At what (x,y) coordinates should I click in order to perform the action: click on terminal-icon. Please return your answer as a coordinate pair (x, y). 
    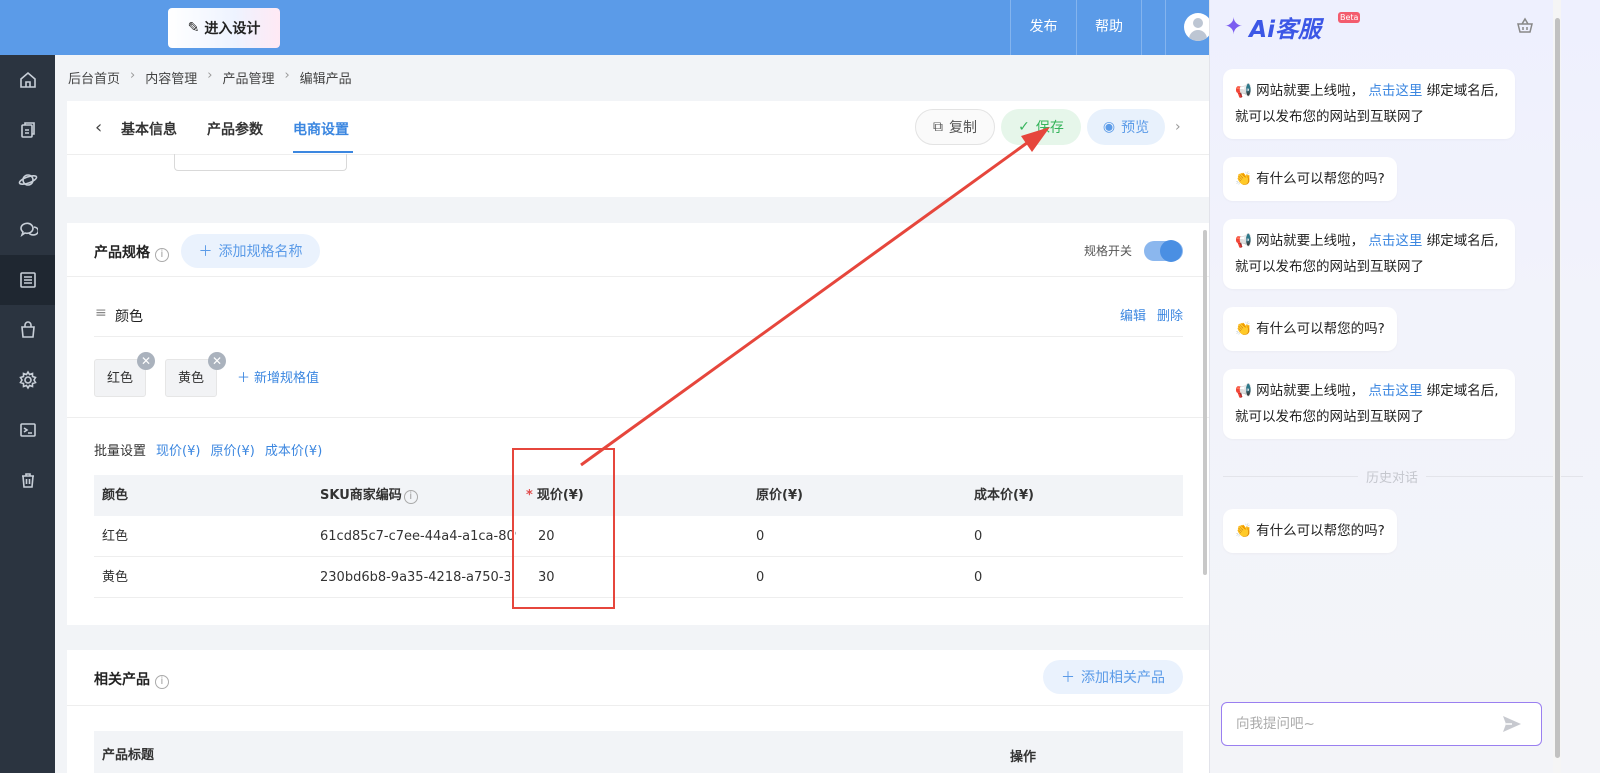
    Looking at the image, I should click on (27, 430).